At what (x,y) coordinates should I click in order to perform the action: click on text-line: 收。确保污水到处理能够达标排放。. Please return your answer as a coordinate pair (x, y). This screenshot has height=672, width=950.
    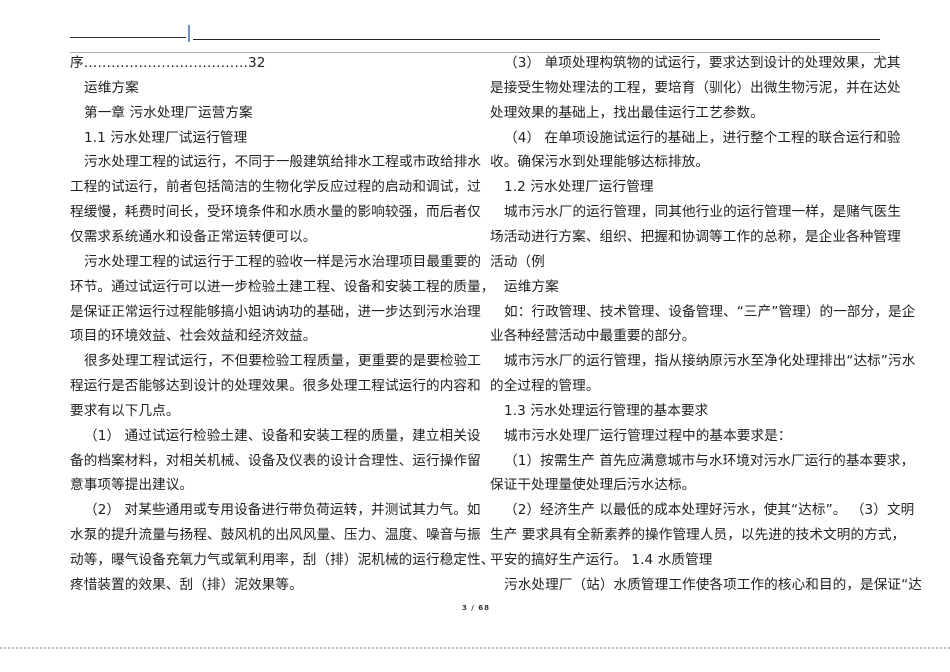
    Looking at the image, I should click on (600, 162).